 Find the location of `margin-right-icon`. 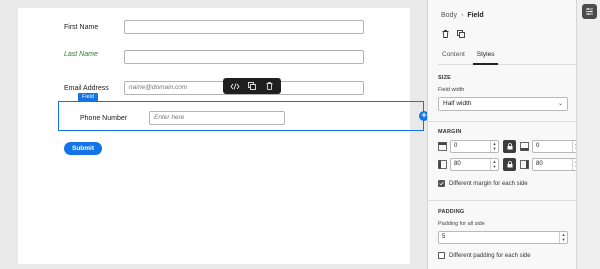

margin-right-icon is located at coordinates (524, 164).